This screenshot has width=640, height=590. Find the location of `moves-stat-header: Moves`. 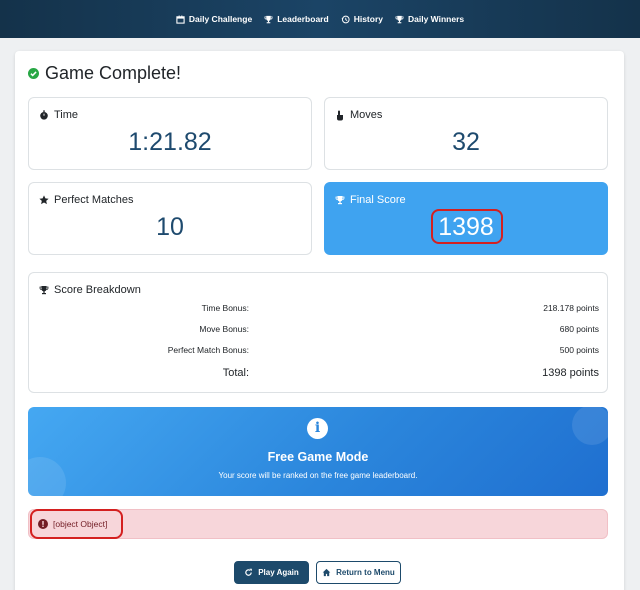

moves-stat-header: Moves is located at coordinates (358, 115).